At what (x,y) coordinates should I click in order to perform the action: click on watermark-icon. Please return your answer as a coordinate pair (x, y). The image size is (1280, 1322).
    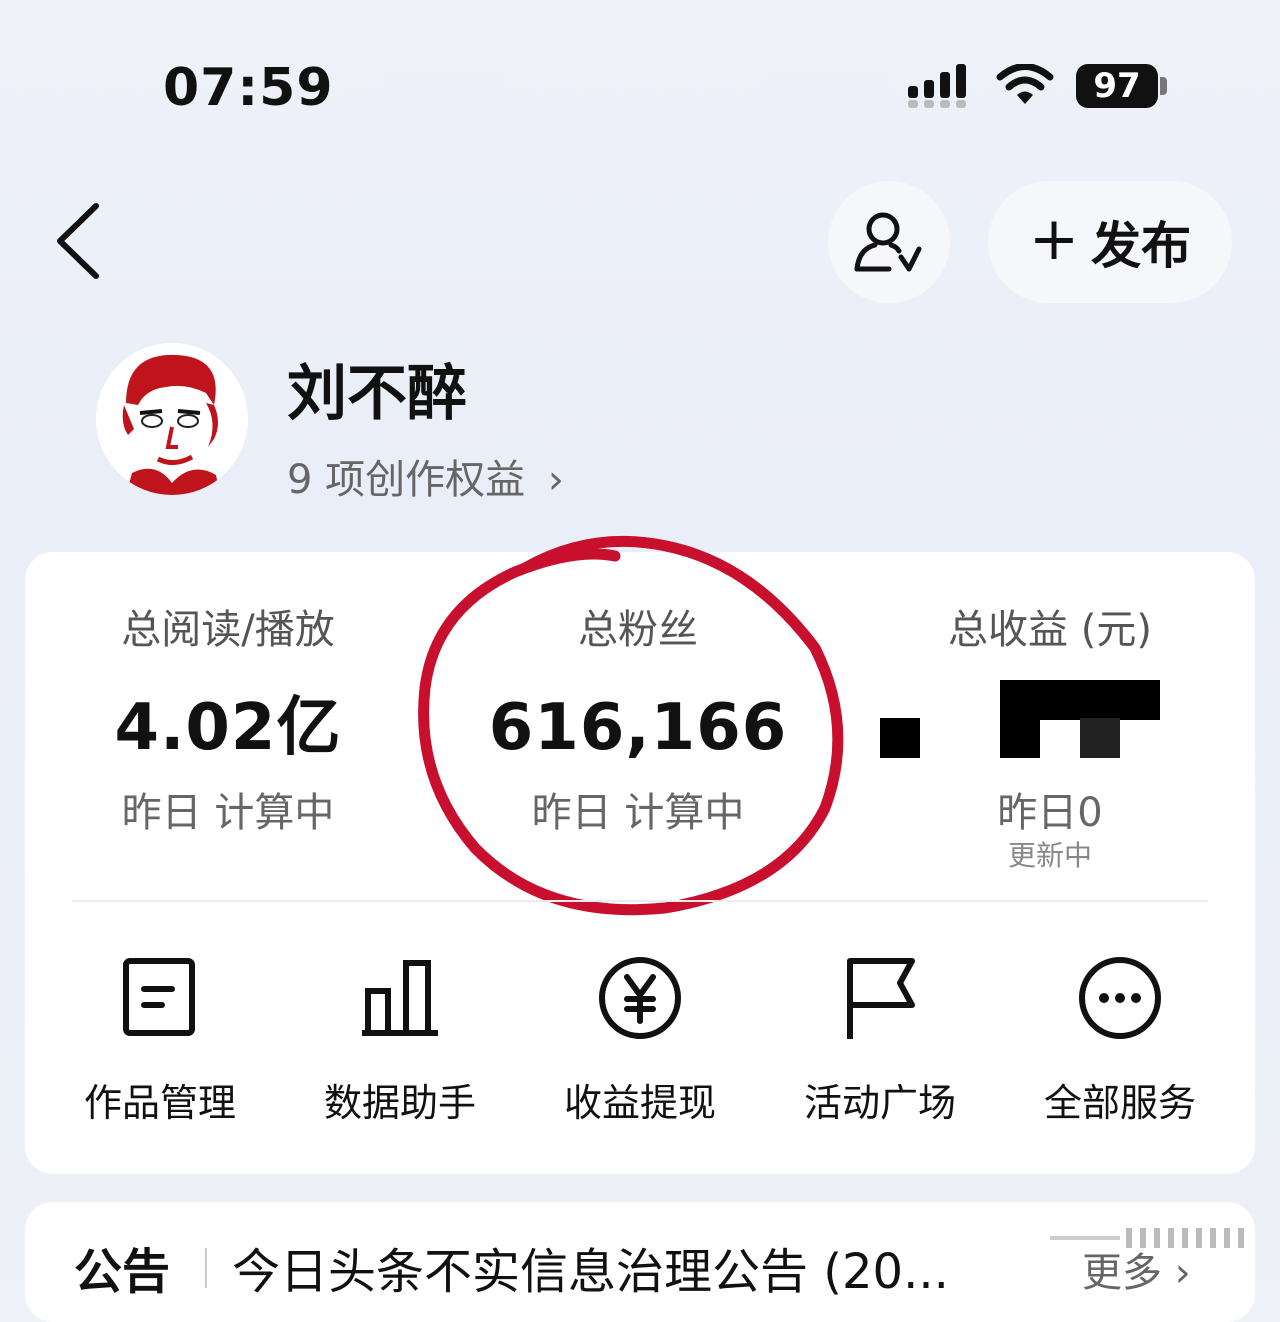
    Looking at the image, I should click on (1147, 1238).